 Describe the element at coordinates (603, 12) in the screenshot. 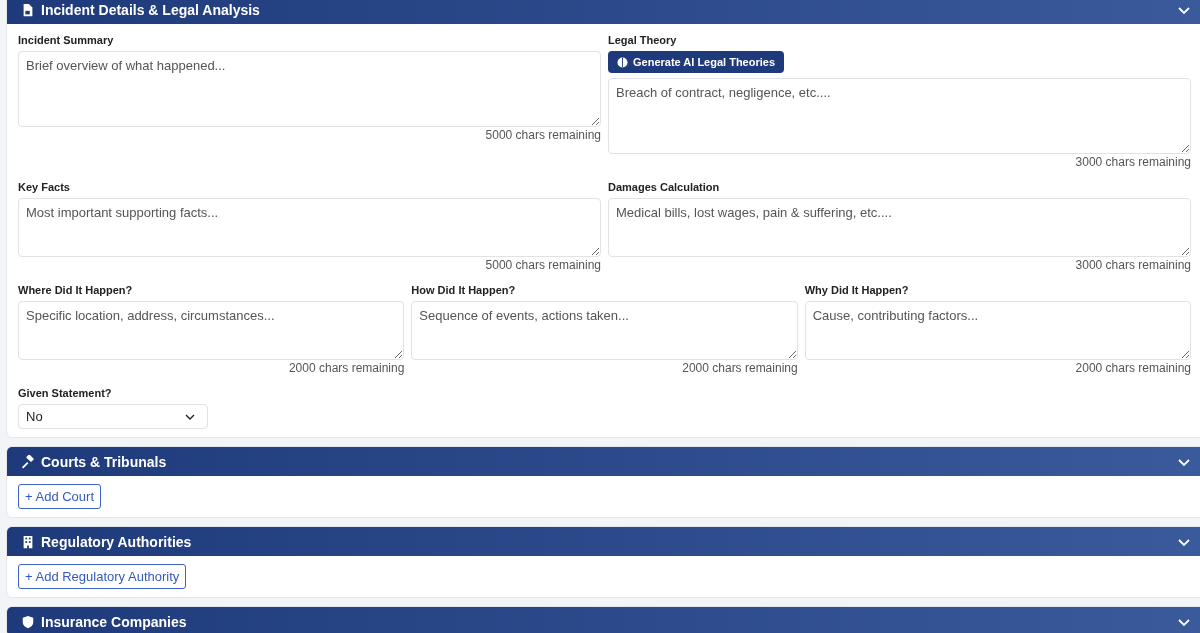

I see `section-header: Incident Details & Legal Analysis` at that location.